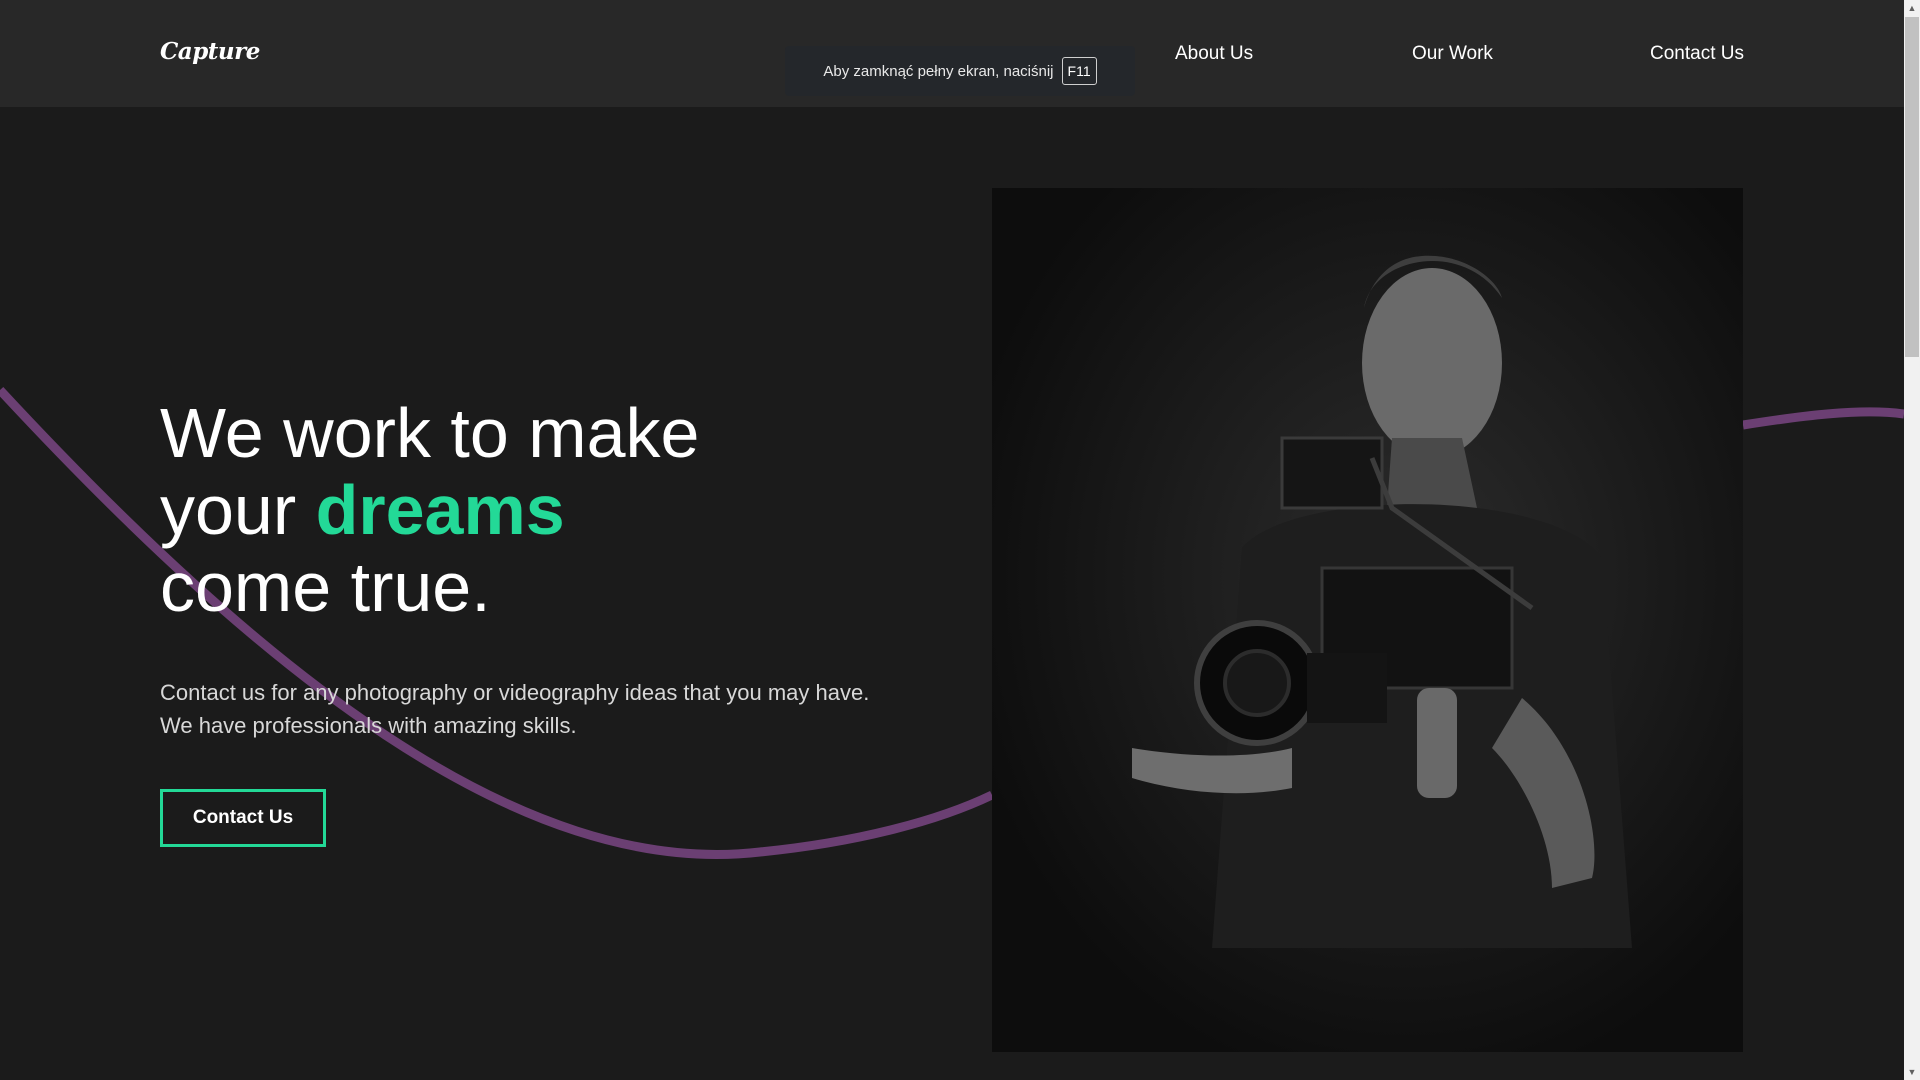 The width and height of the screenshot is (1920, 1080). Describe the element at coordinates (243, 818) in the screenshot. I see `contact-us-button: Contact Us` at that location.